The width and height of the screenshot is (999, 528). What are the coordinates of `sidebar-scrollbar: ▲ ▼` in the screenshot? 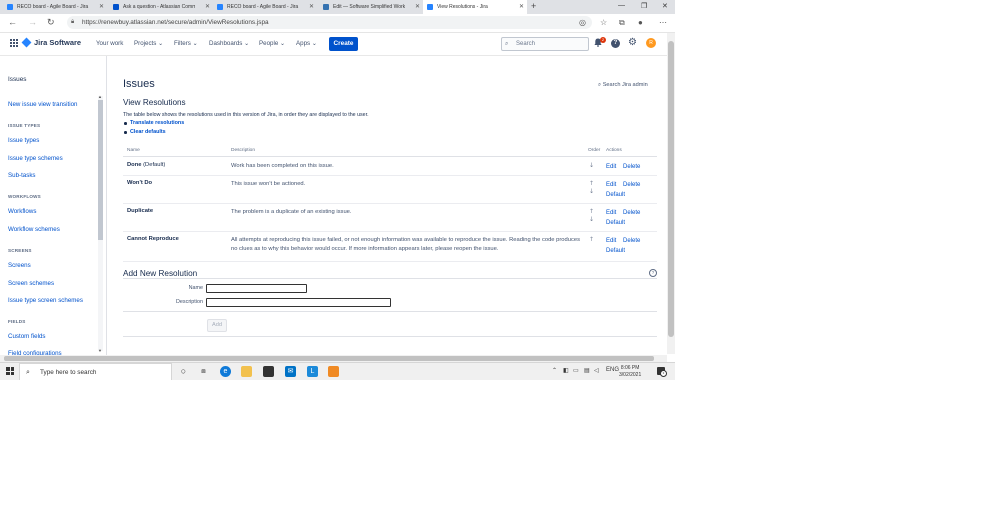 It's located at (100, 223).